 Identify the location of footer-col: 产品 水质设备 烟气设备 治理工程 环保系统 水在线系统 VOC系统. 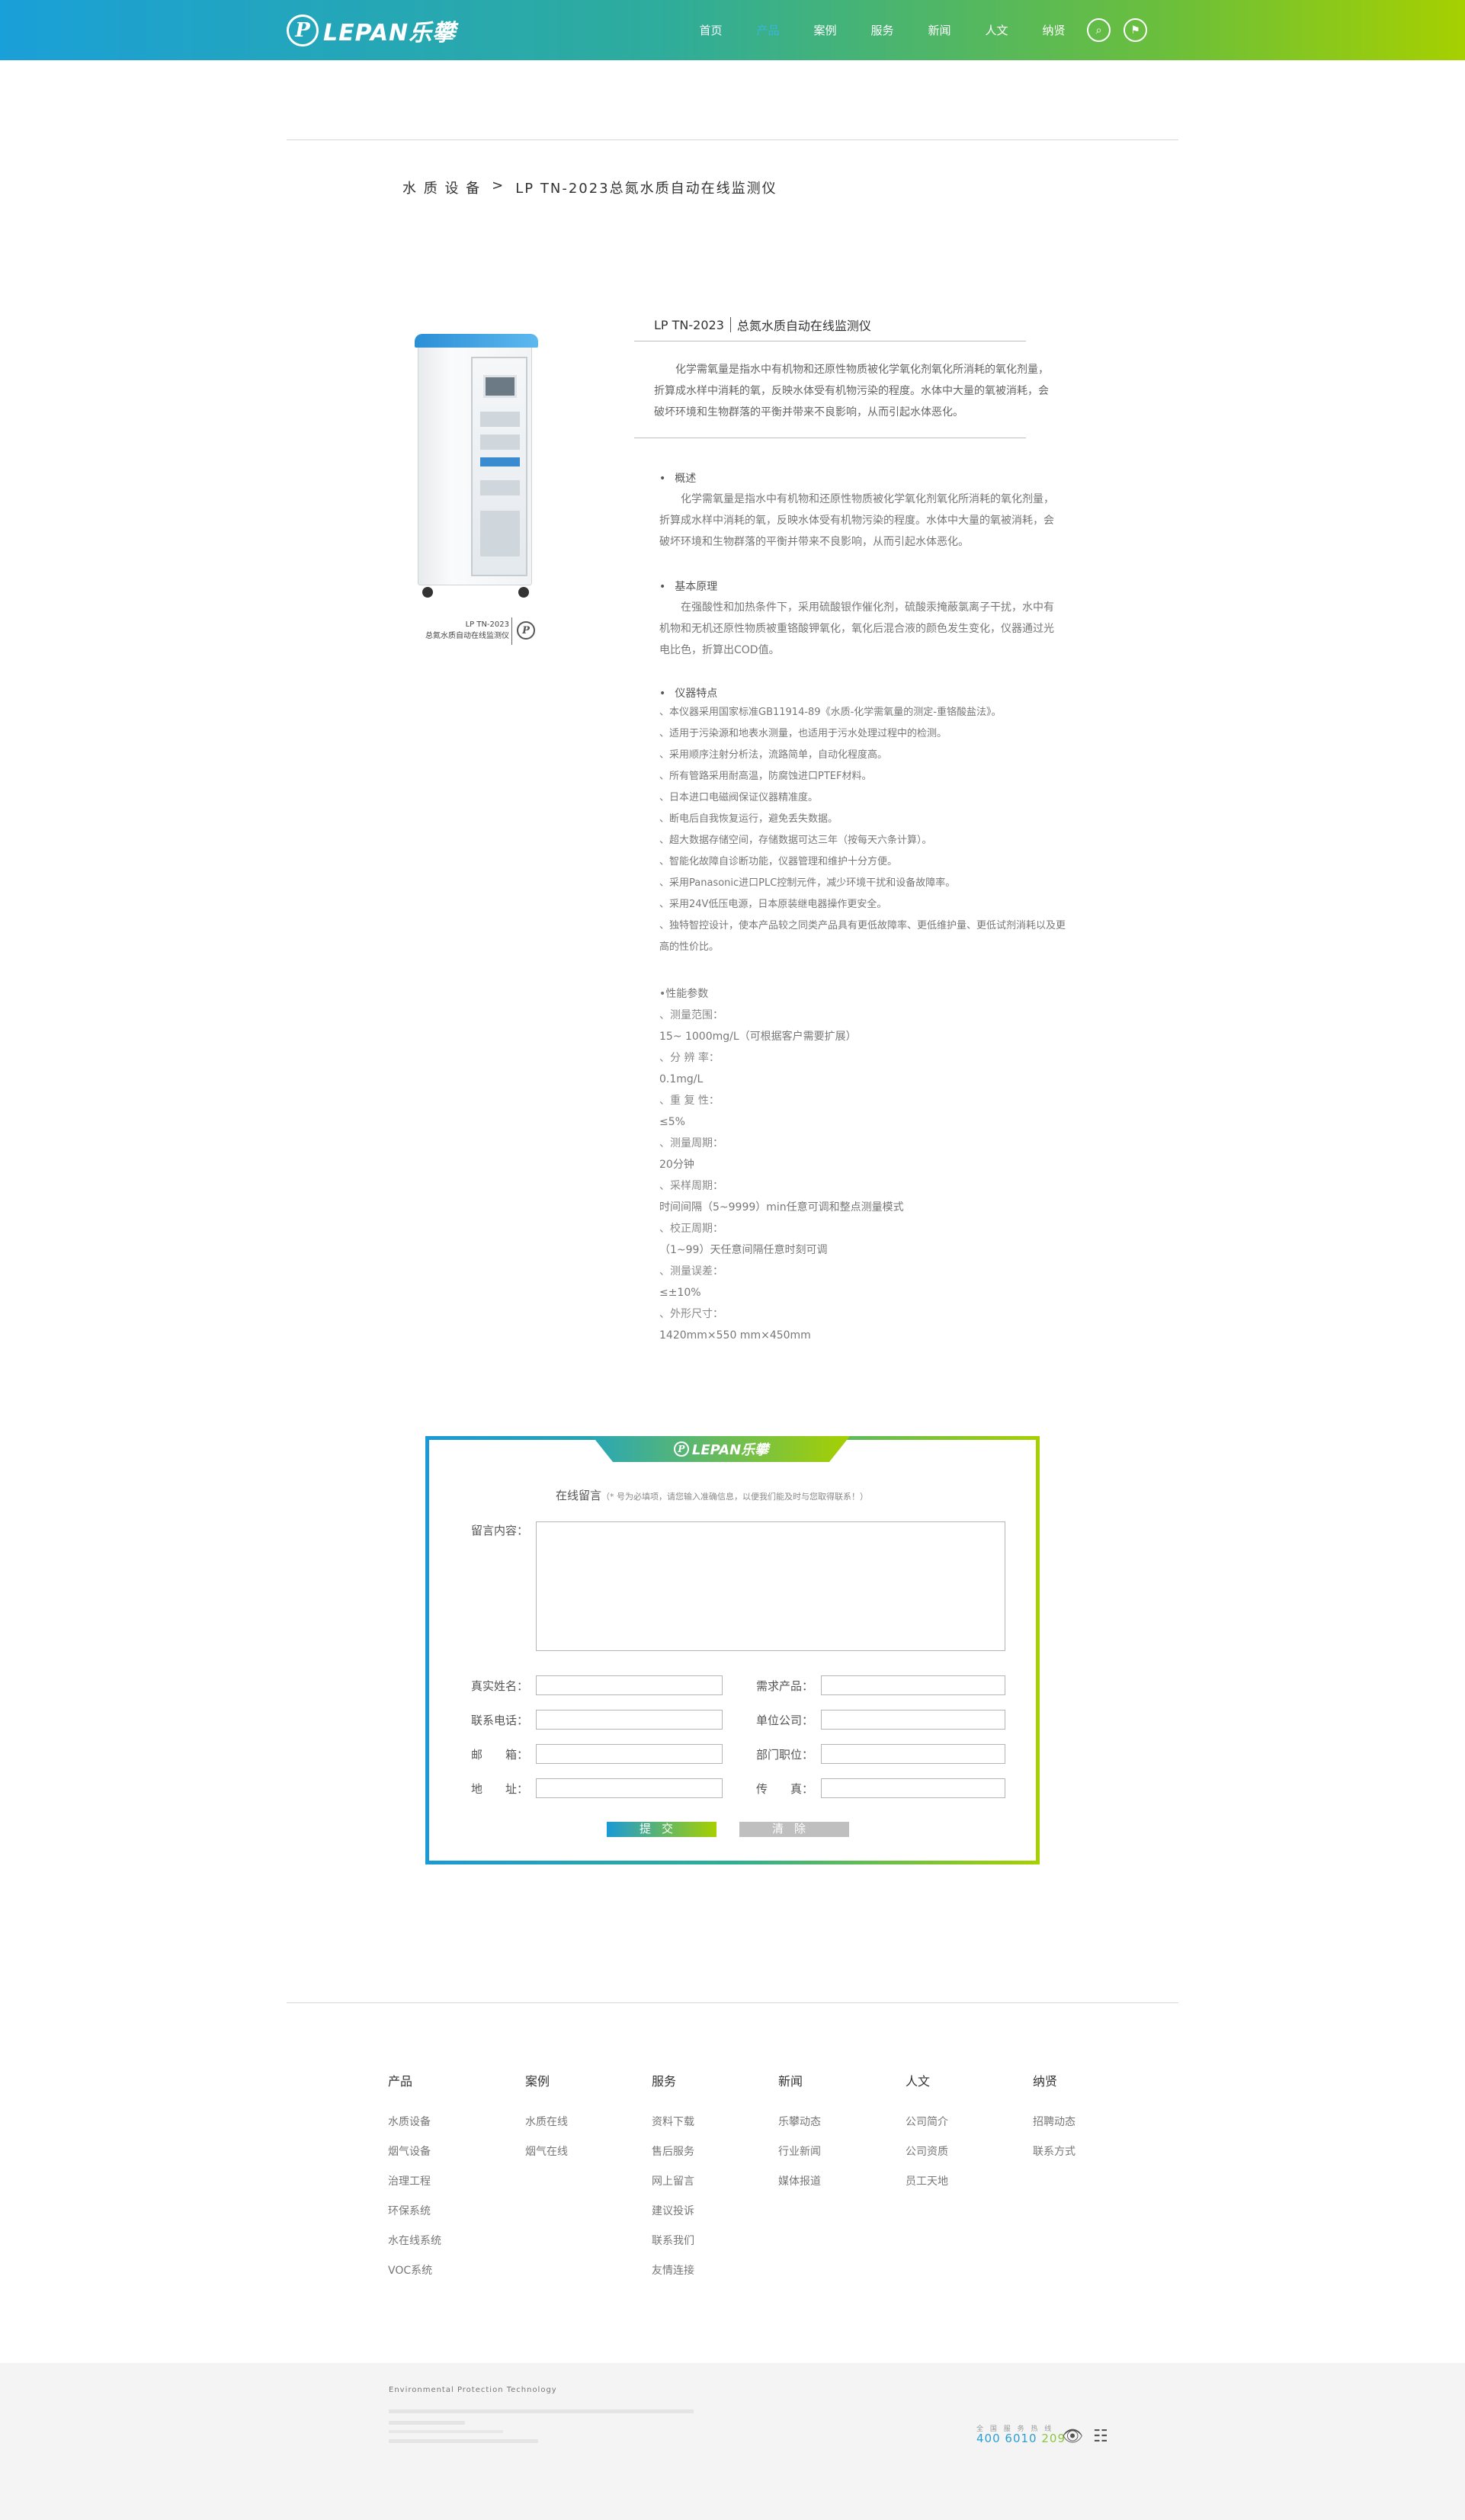
(414, 2181).